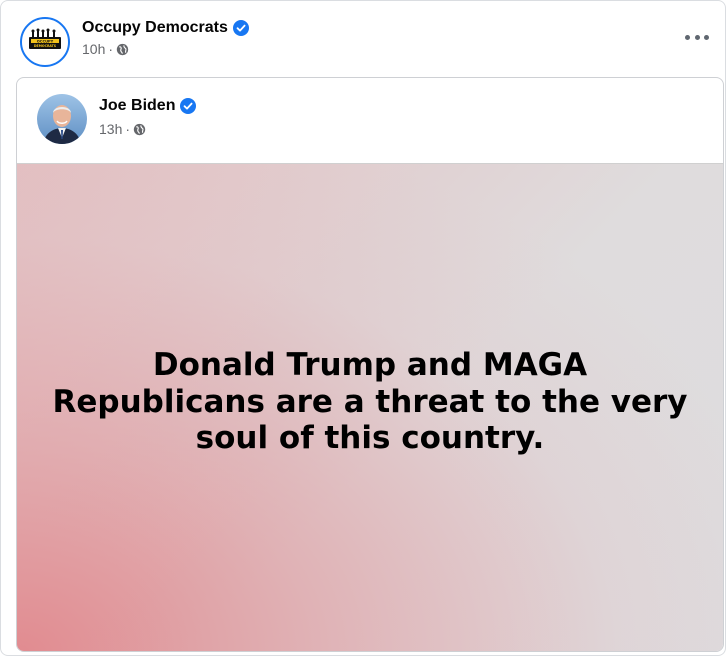  What do you see at coordinates (155, 28) in the screenshot?
I see `author-name: Occupy Democrats` at bounding box center [155, 28].